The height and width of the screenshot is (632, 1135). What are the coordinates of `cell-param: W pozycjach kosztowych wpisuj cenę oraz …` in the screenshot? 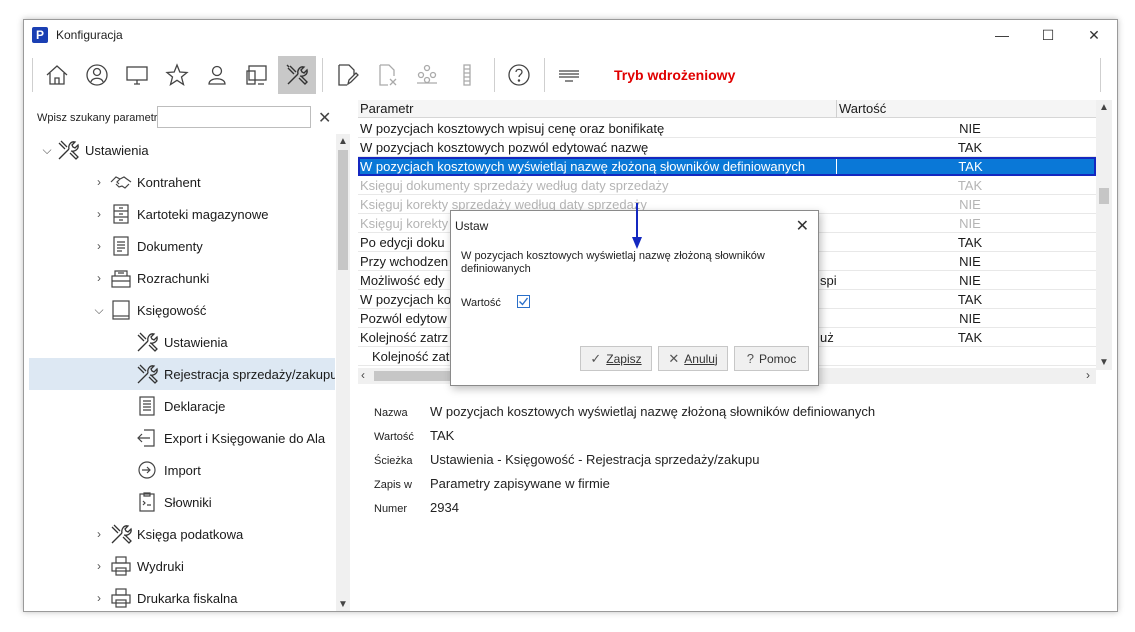 It's located at (512, 128).